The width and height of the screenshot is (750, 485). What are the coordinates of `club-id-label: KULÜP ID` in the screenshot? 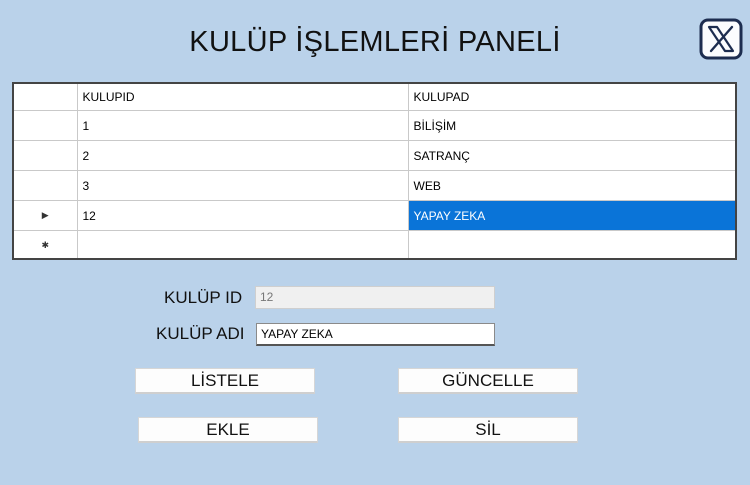 It's located at (203, 297).